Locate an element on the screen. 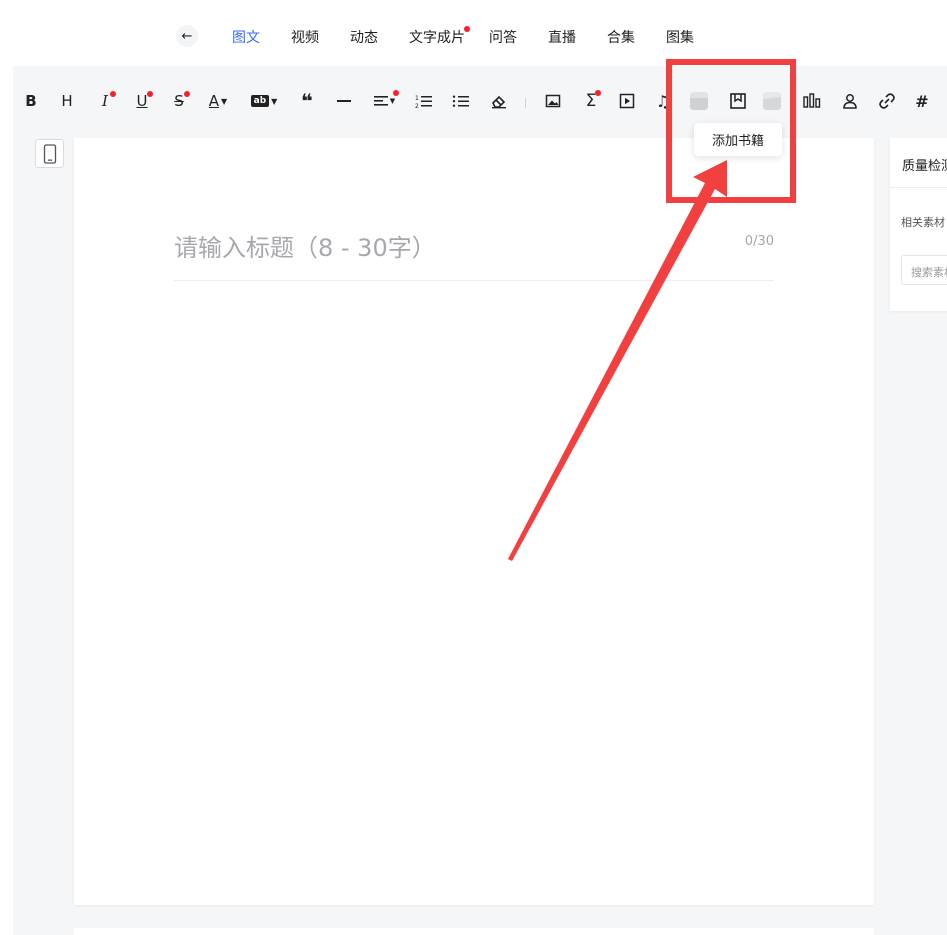 The width and height of the screenshot is (947, 935). related-material-label: 相关素材 is located at coordinates (923, 222).